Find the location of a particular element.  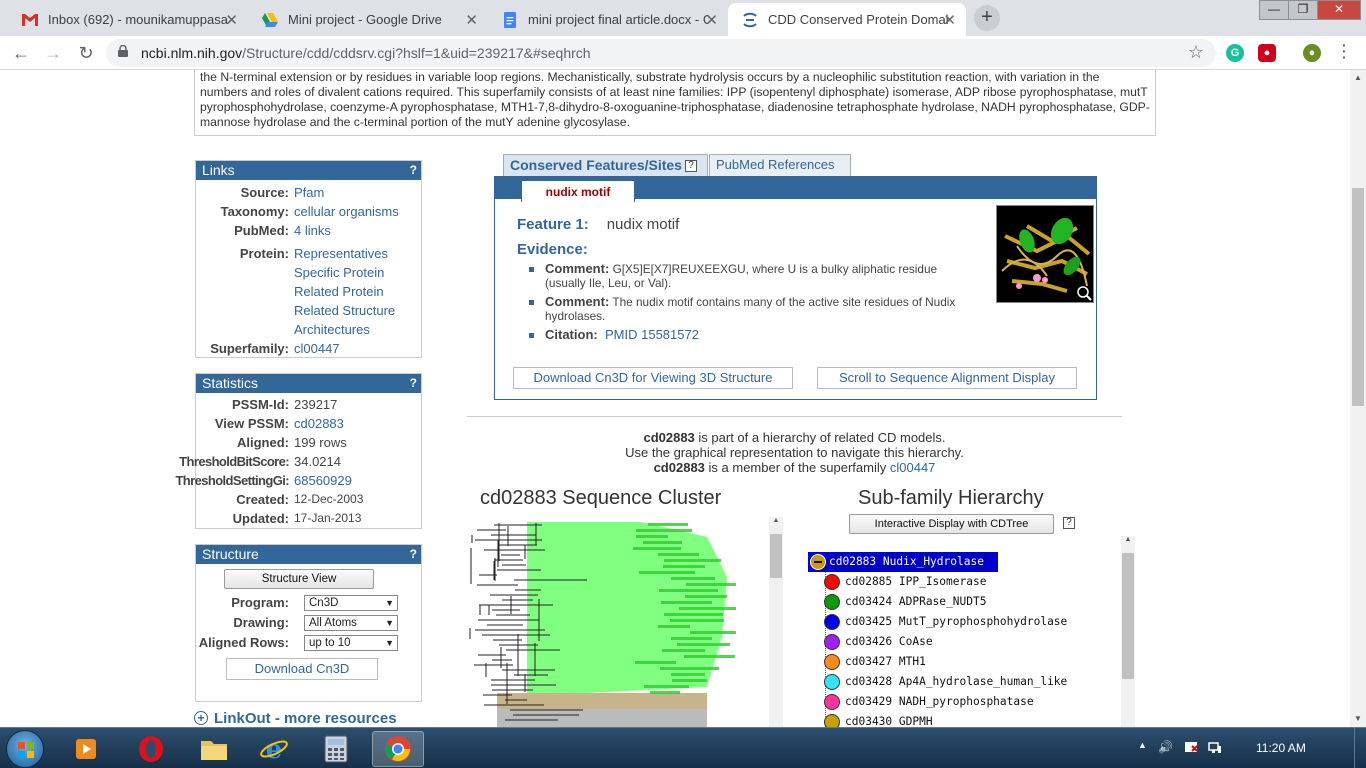

aligned-rows-label: Aligned Rows: is located at coordinates (243, 642).